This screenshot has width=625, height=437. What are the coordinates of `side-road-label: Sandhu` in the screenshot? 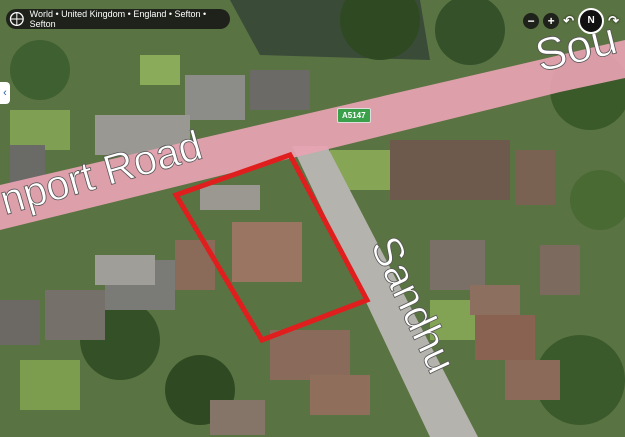 It's located at (414, 304).